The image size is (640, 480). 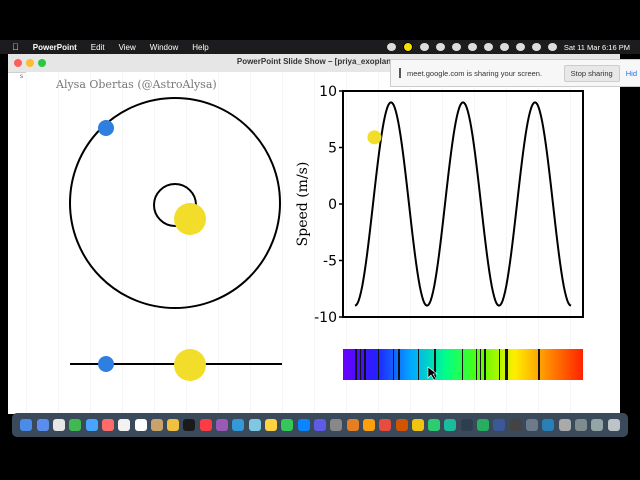 I want to click on planet, so click(x=106, y=128).